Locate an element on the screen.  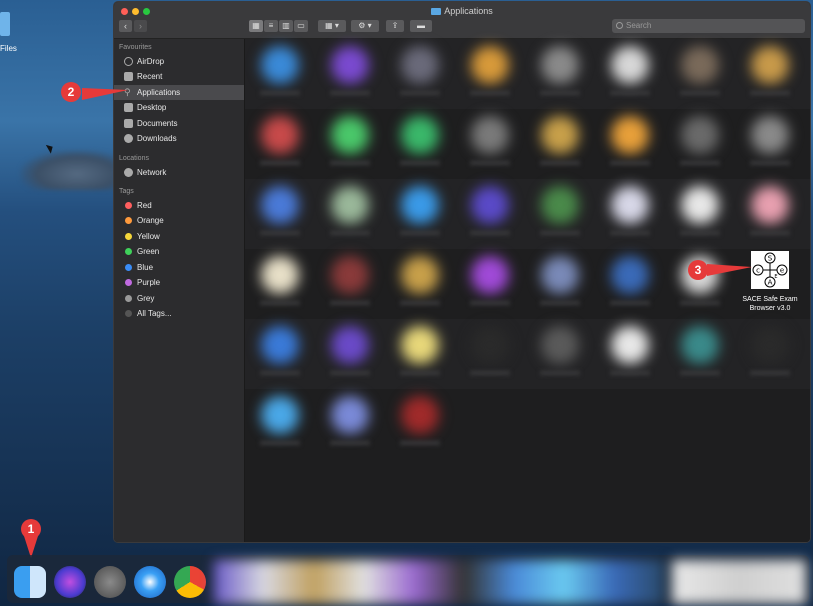
launchpad-rocket-icon is located at coordinates (110, 582).